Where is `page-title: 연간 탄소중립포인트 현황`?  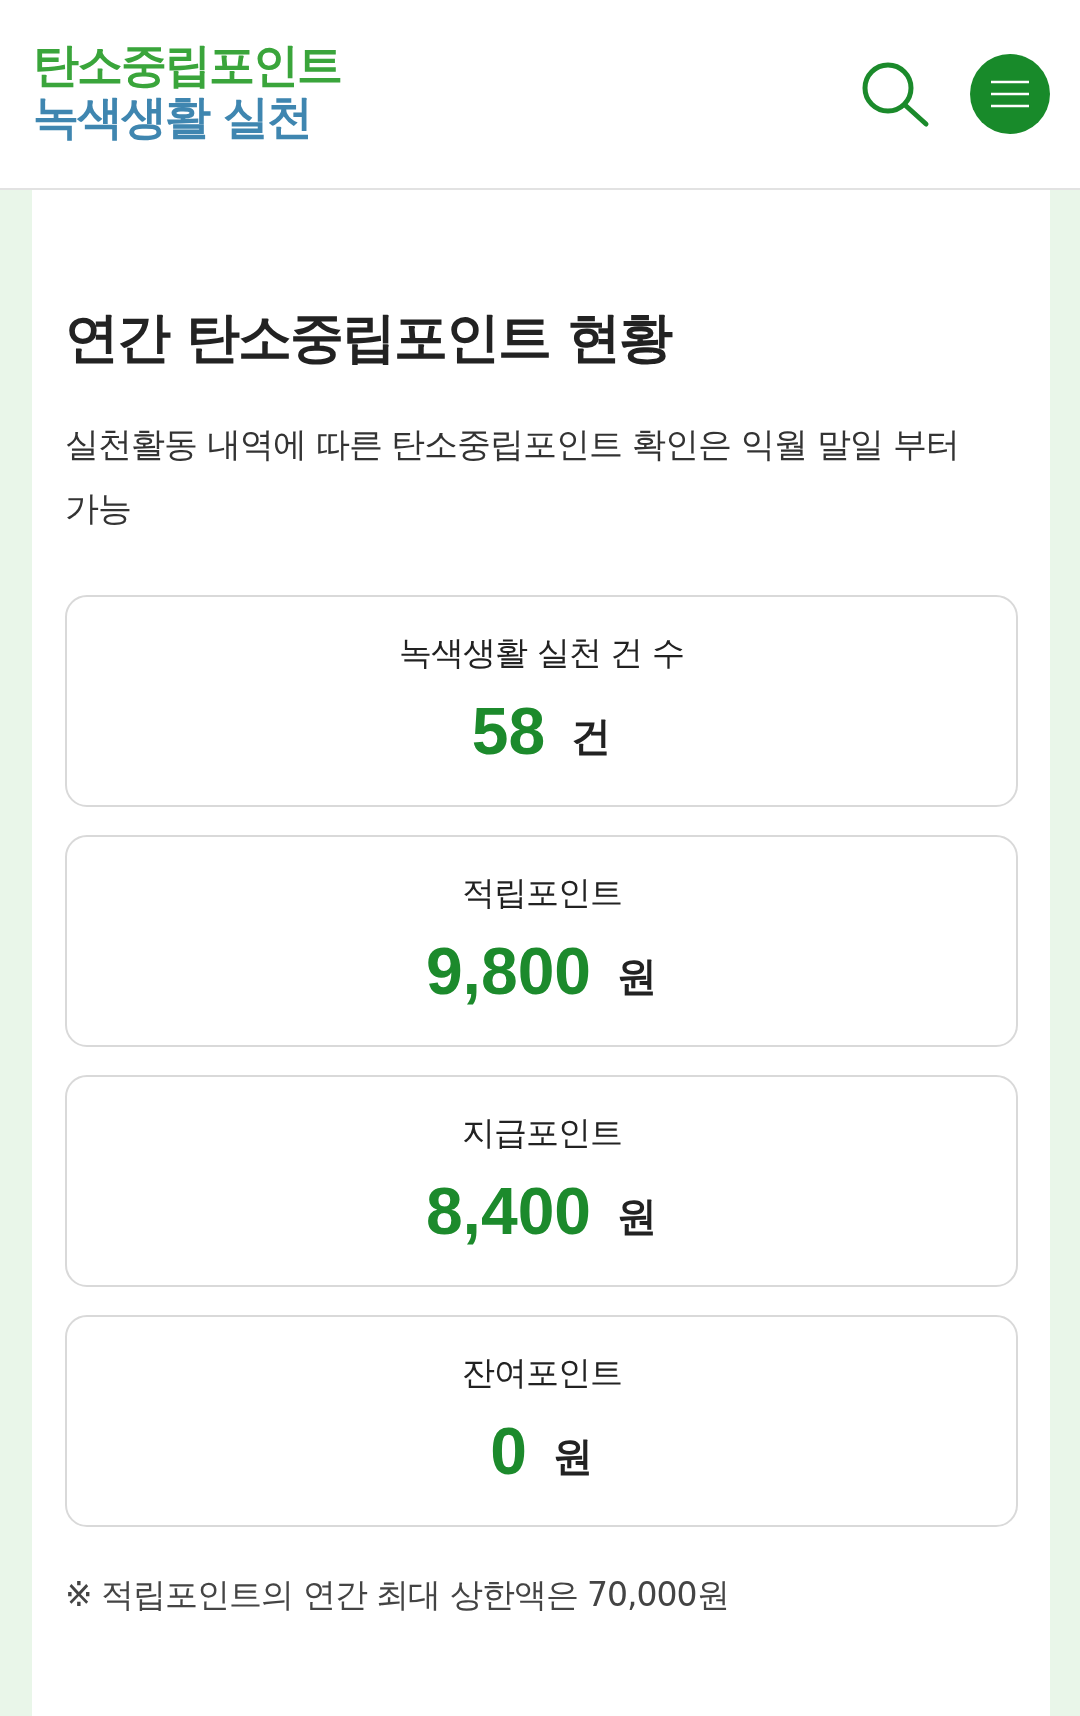
page-title: 연간 탄소중립포인트 현황 is located at coordinates (369, 338).